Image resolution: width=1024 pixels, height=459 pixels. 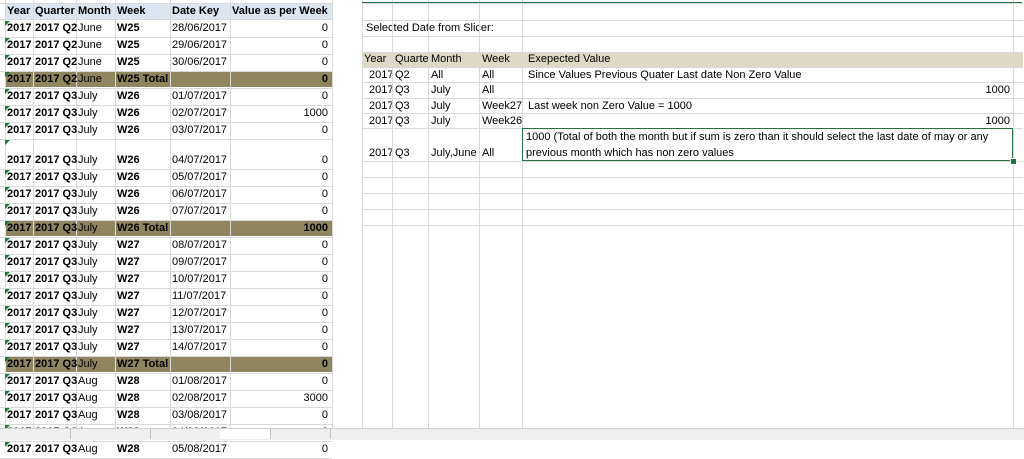 What do you see at coordinates (200, 160) in the screenshot?
I see `cell-date: 04/07/2017` at bounding box center [200, 160].